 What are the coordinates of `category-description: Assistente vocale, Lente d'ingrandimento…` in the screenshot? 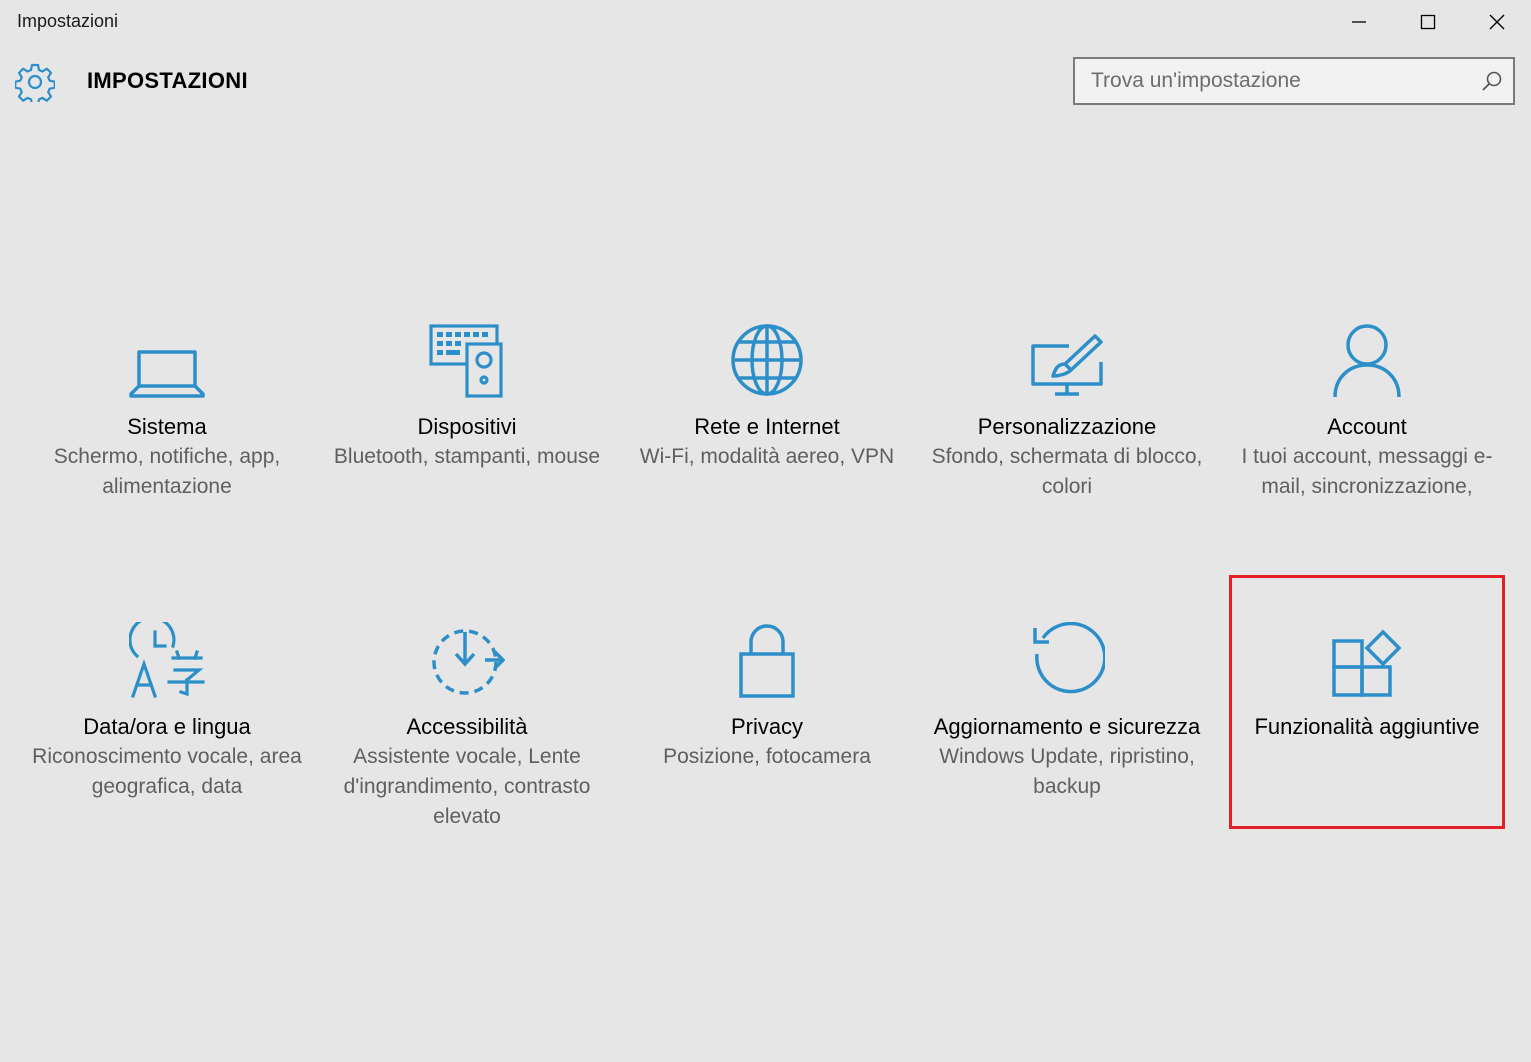 It's located at (467, 786).